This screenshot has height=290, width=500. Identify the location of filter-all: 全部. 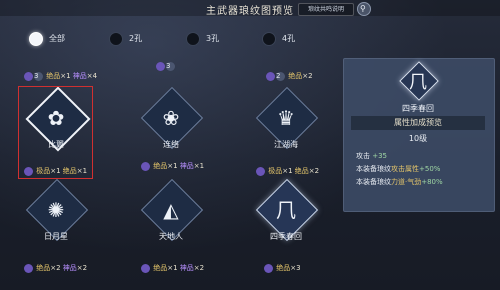
(59, 39).